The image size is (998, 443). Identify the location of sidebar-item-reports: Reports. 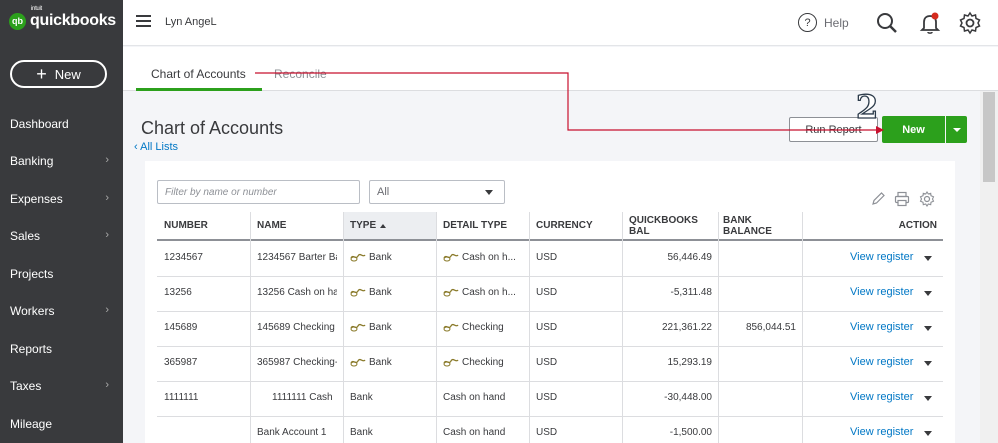
(61, 348).